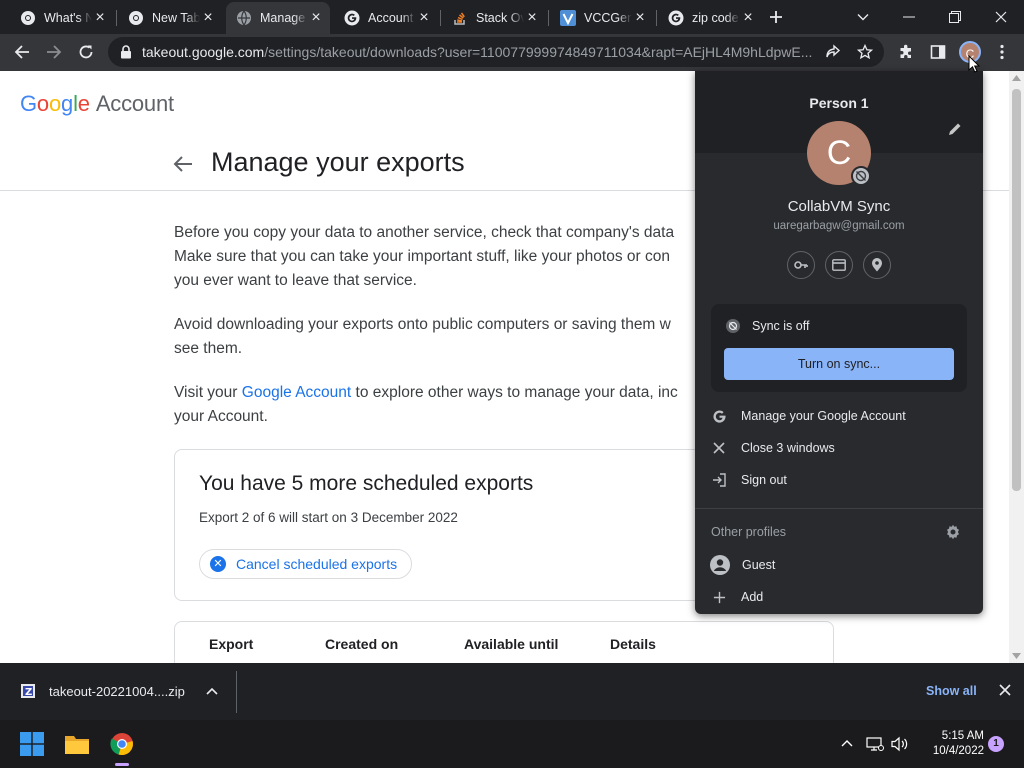 The width and height of the screenshot is (1024, 768). Describe the element at coordinates (386, 18) in the screenshot. I see `tab-account: Account ×` at that location.